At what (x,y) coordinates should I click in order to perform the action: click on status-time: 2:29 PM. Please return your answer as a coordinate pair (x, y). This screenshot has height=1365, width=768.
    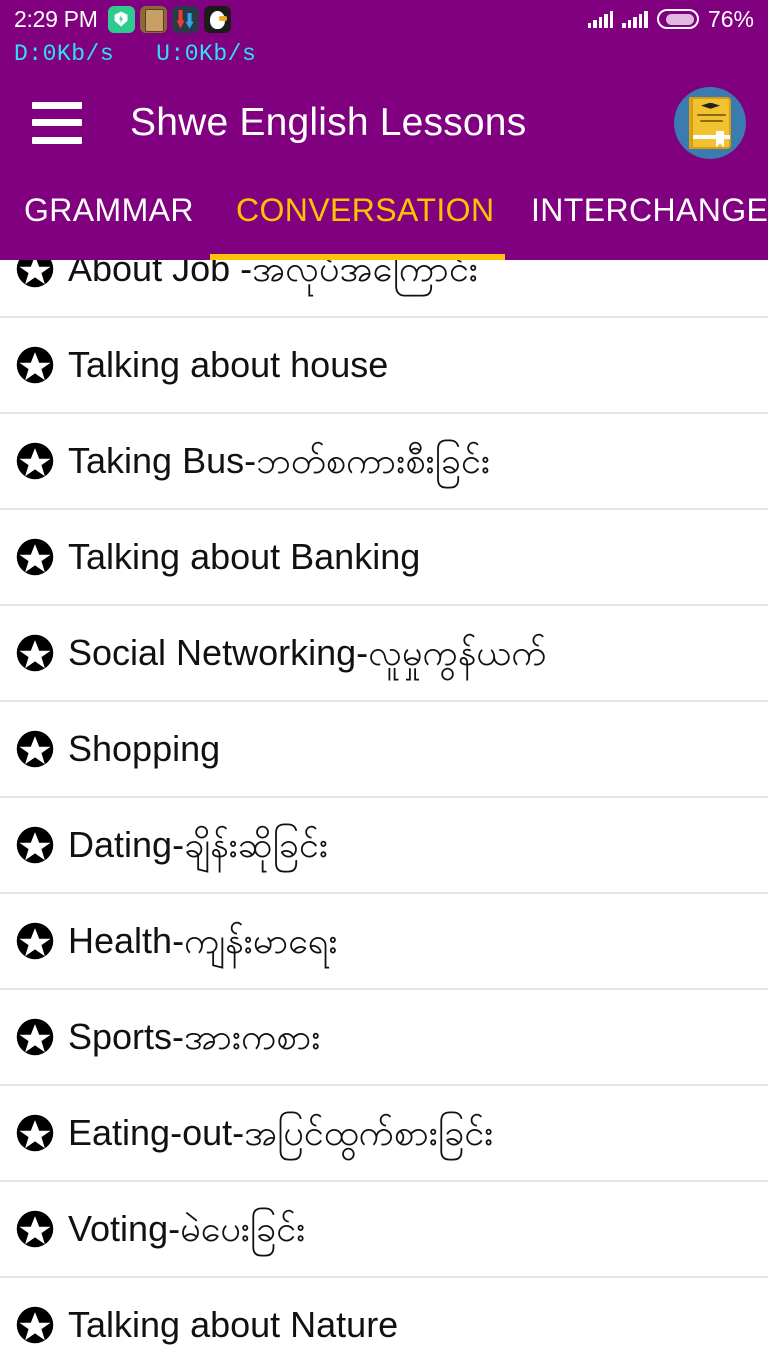
    Looking at the image, I should click on (56, 18).